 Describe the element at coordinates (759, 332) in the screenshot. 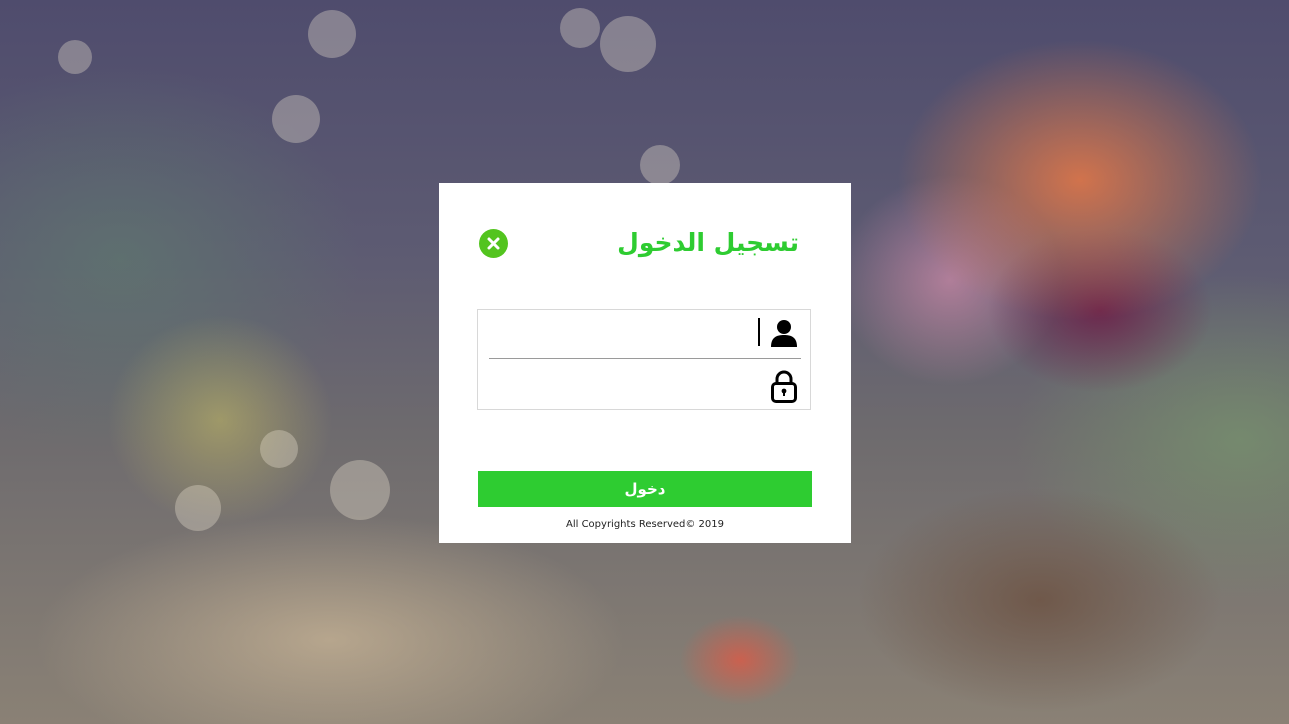

I see `text-caret` at that location.